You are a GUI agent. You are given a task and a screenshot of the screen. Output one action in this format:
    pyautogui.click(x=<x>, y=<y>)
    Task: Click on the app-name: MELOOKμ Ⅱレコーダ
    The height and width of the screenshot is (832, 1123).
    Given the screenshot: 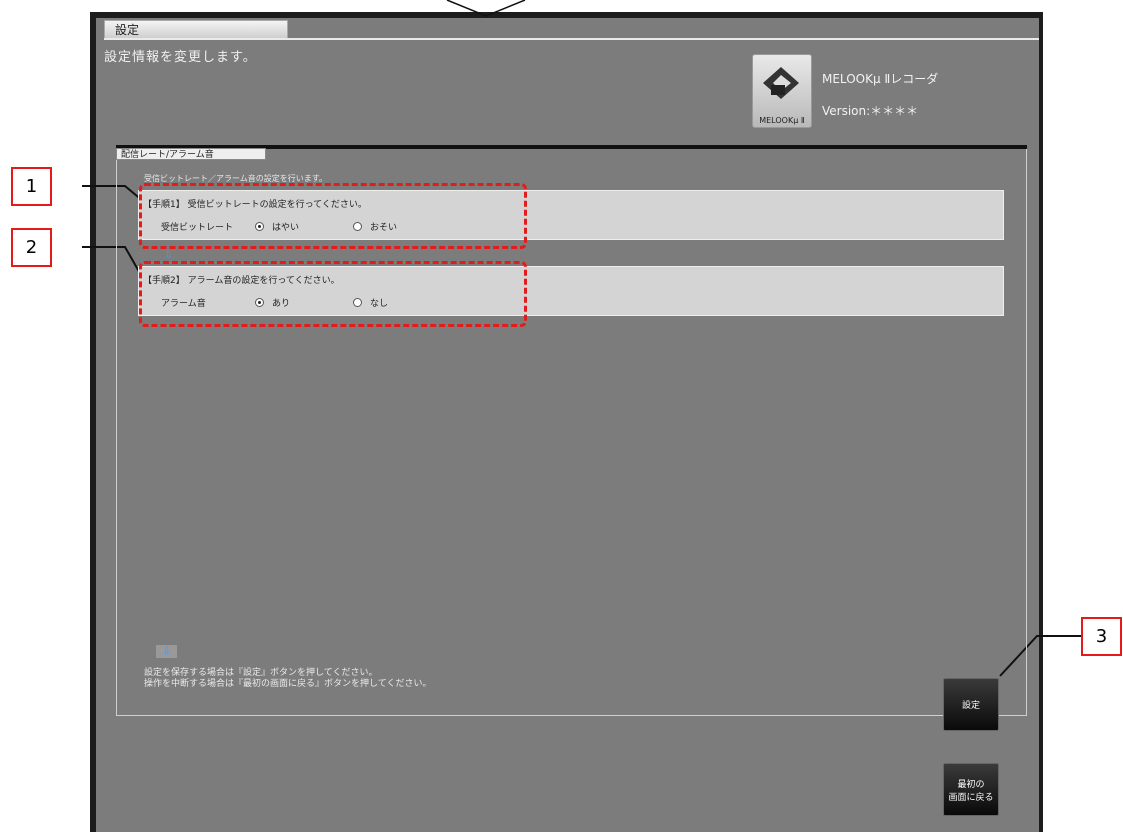 What is the action you would take?
    pyautogui.click(x=880, y=79)
    